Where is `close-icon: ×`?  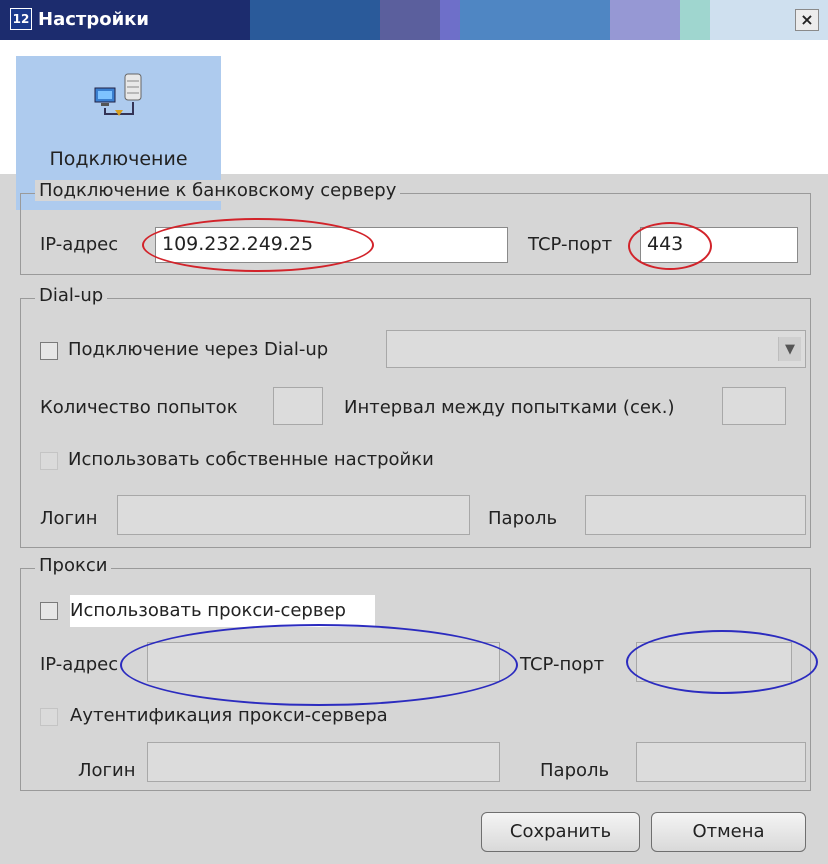 close-icon: × is located at coordinates (807, 19).